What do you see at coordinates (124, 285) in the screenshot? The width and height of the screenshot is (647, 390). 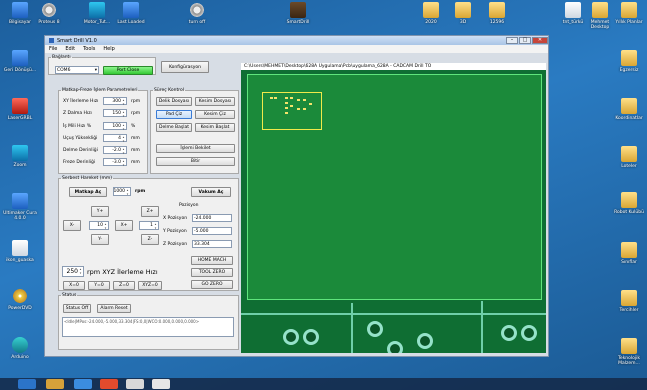 I see `z-zero-button: Z=0` at bounding box center [124, 285].